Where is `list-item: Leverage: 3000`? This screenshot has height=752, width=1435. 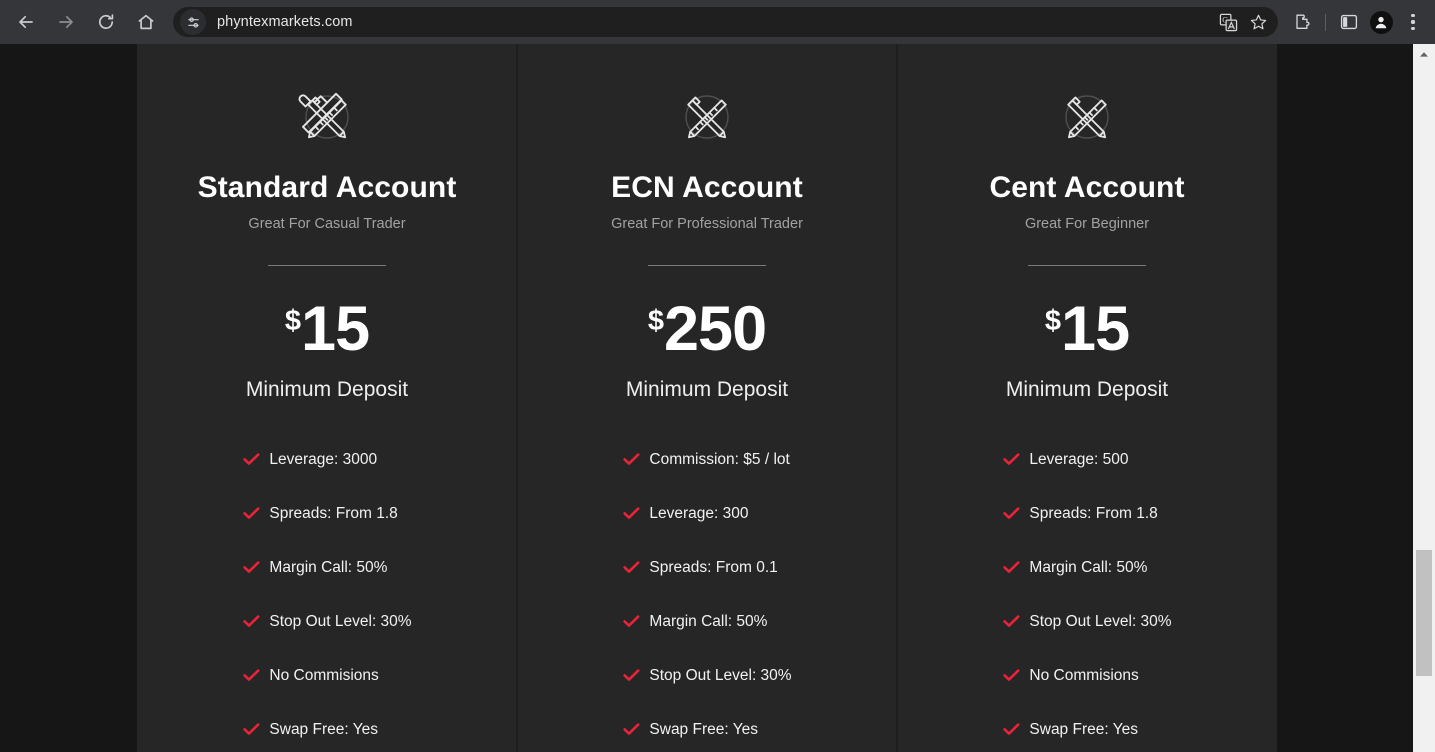
list-item: Leverage: 3000 is located at coordinates (326, 460).